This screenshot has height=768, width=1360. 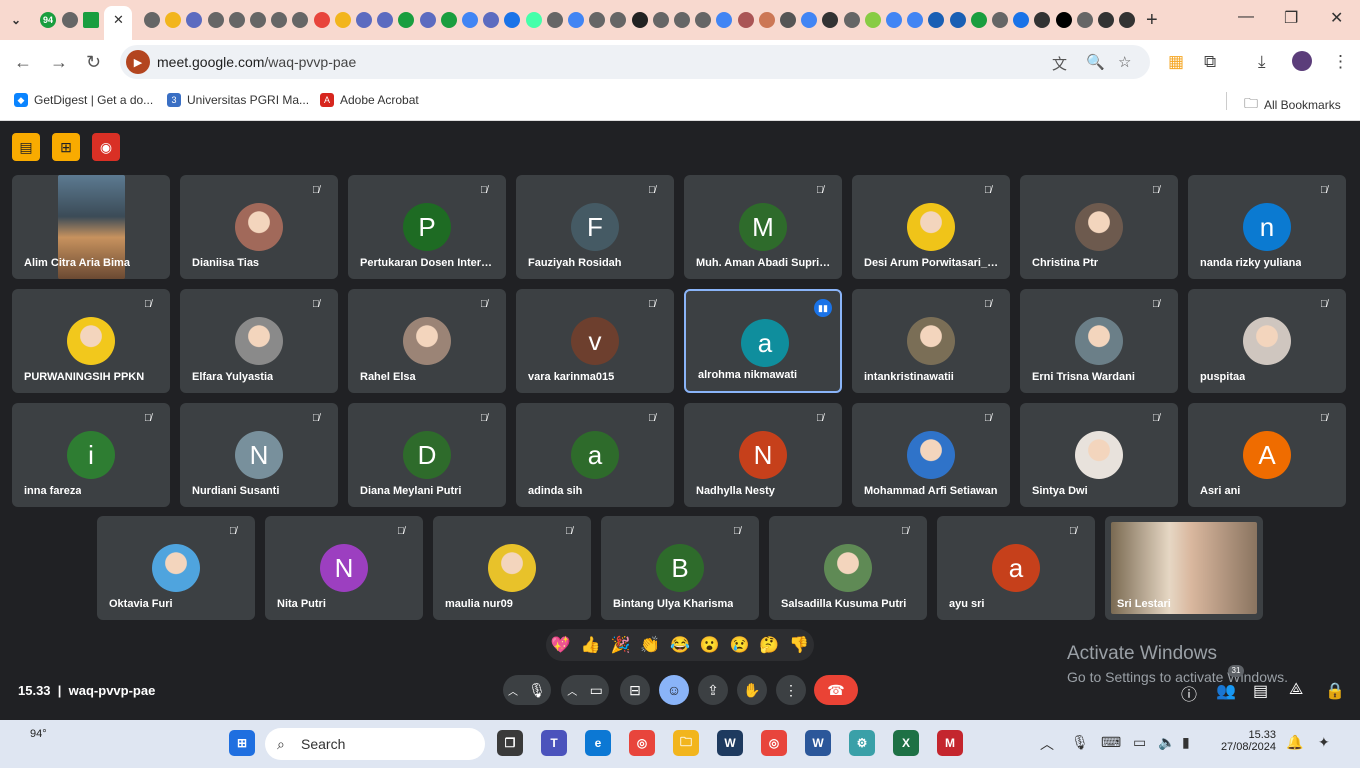 What do you see at coordinates (66, 147) in the screenshot?
I see `host-controls-icon: ⊞` at bounding box center [66, 147].